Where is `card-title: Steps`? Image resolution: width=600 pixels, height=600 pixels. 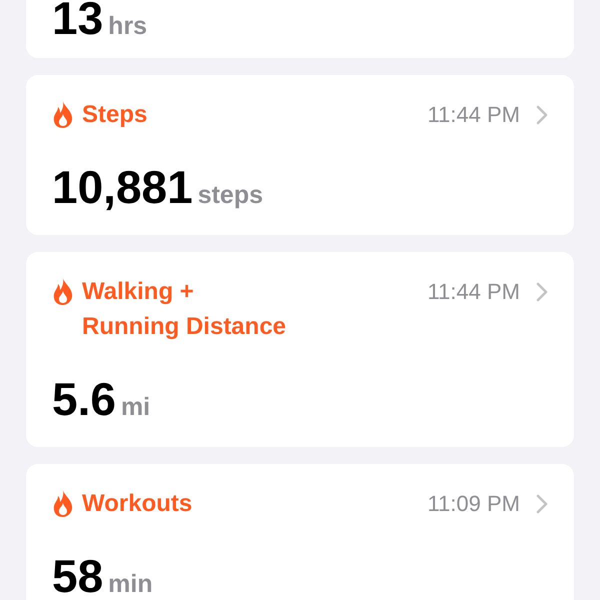 card-title: Steps is located at coordinates (115, 115).